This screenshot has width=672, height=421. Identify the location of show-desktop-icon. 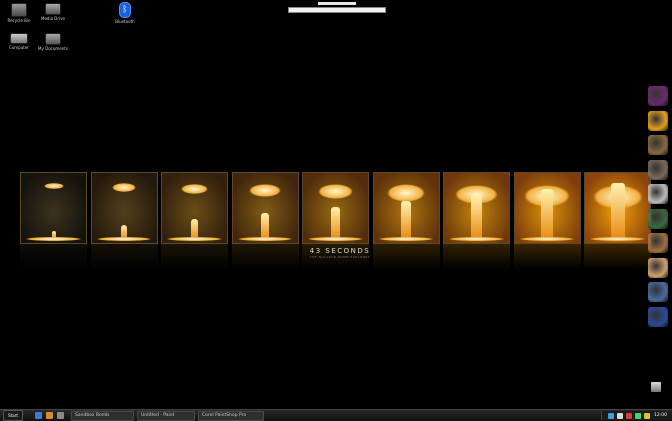
(60, 415).